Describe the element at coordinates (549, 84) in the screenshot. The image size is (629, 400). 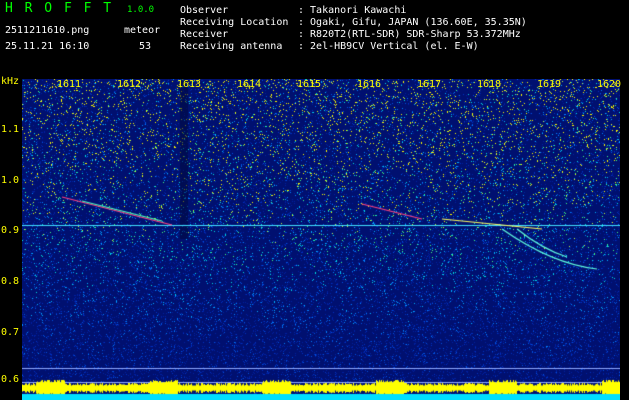
I see `x-tick-label: 1619` at that location.